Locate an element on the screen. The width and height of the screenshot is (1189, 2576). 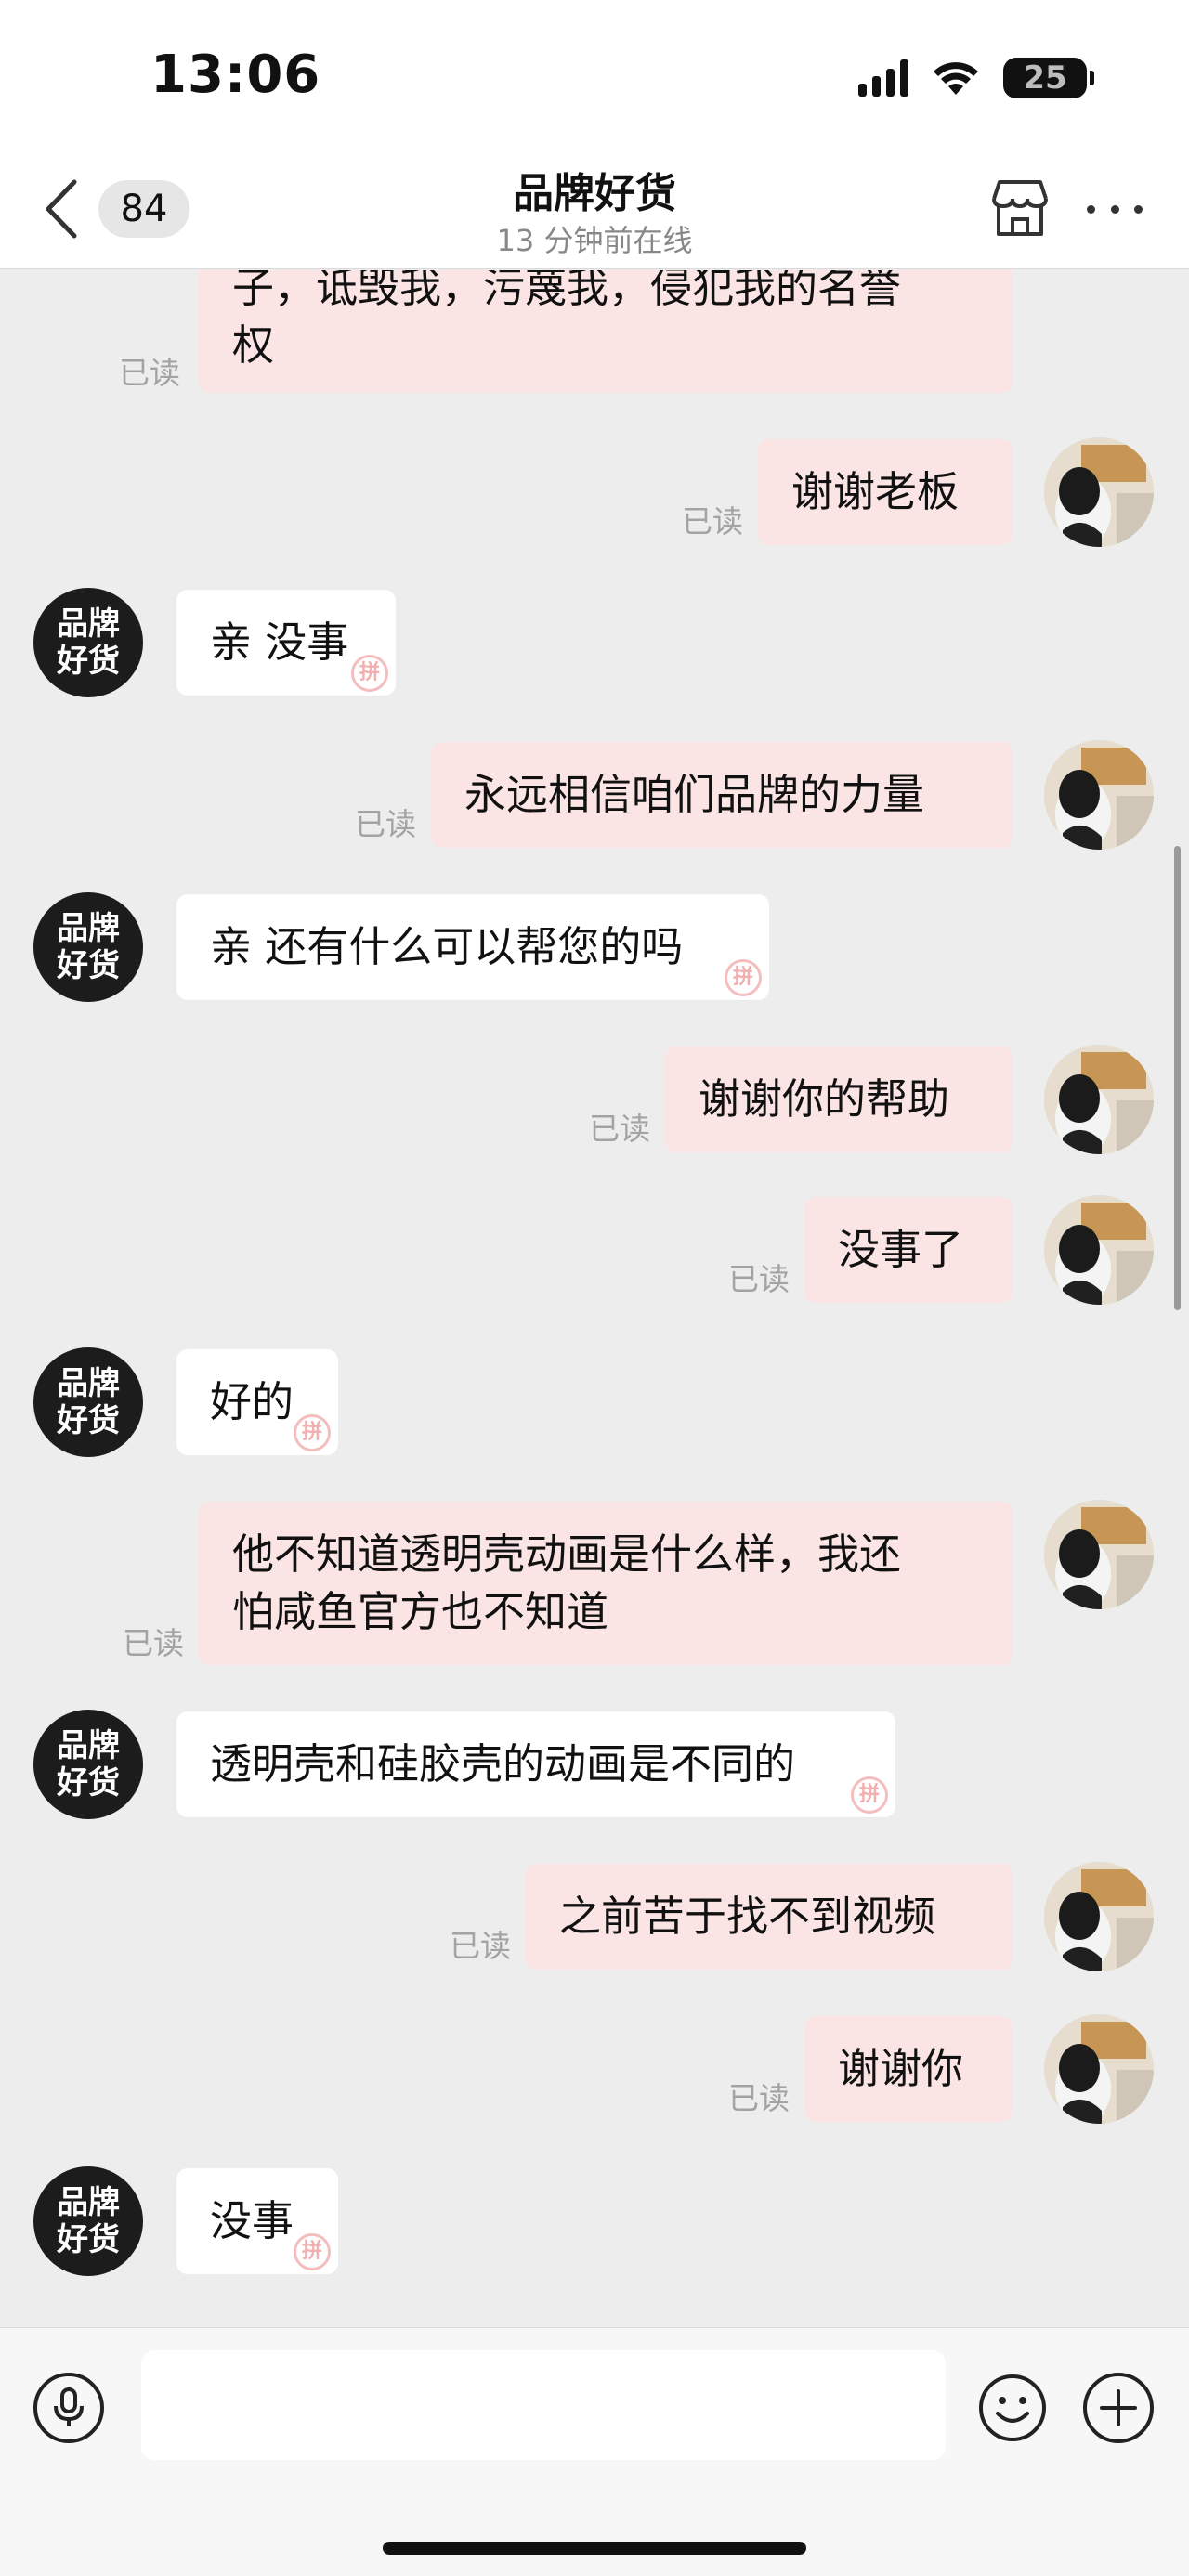
message-text: 好的 is located at coordinates (252, 1401).